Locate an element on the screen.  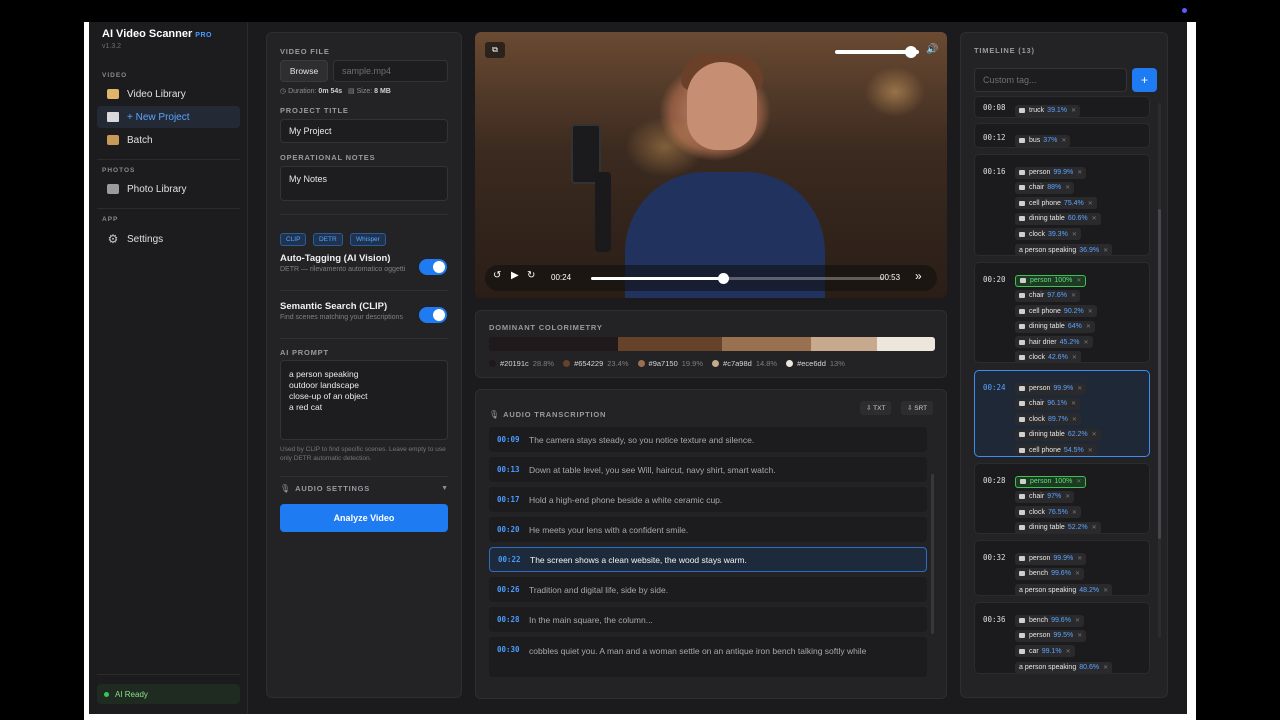
sidebar-item-photo-library: Photo Library is located at coordinates (168, 189).